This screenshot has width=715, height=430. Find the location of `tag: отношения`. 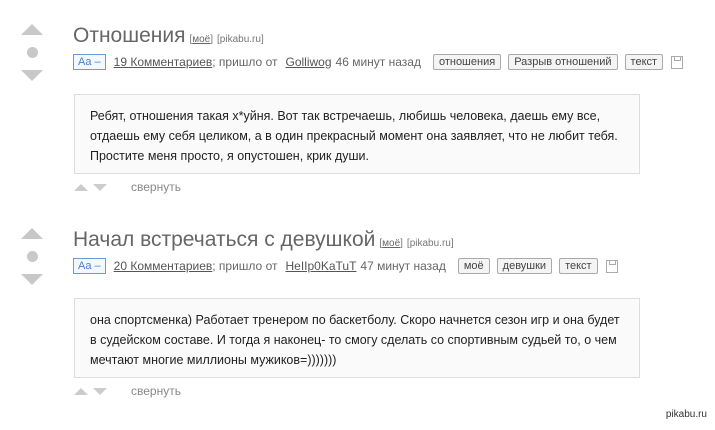

tag: отношения is located at coordinates (467, 62).